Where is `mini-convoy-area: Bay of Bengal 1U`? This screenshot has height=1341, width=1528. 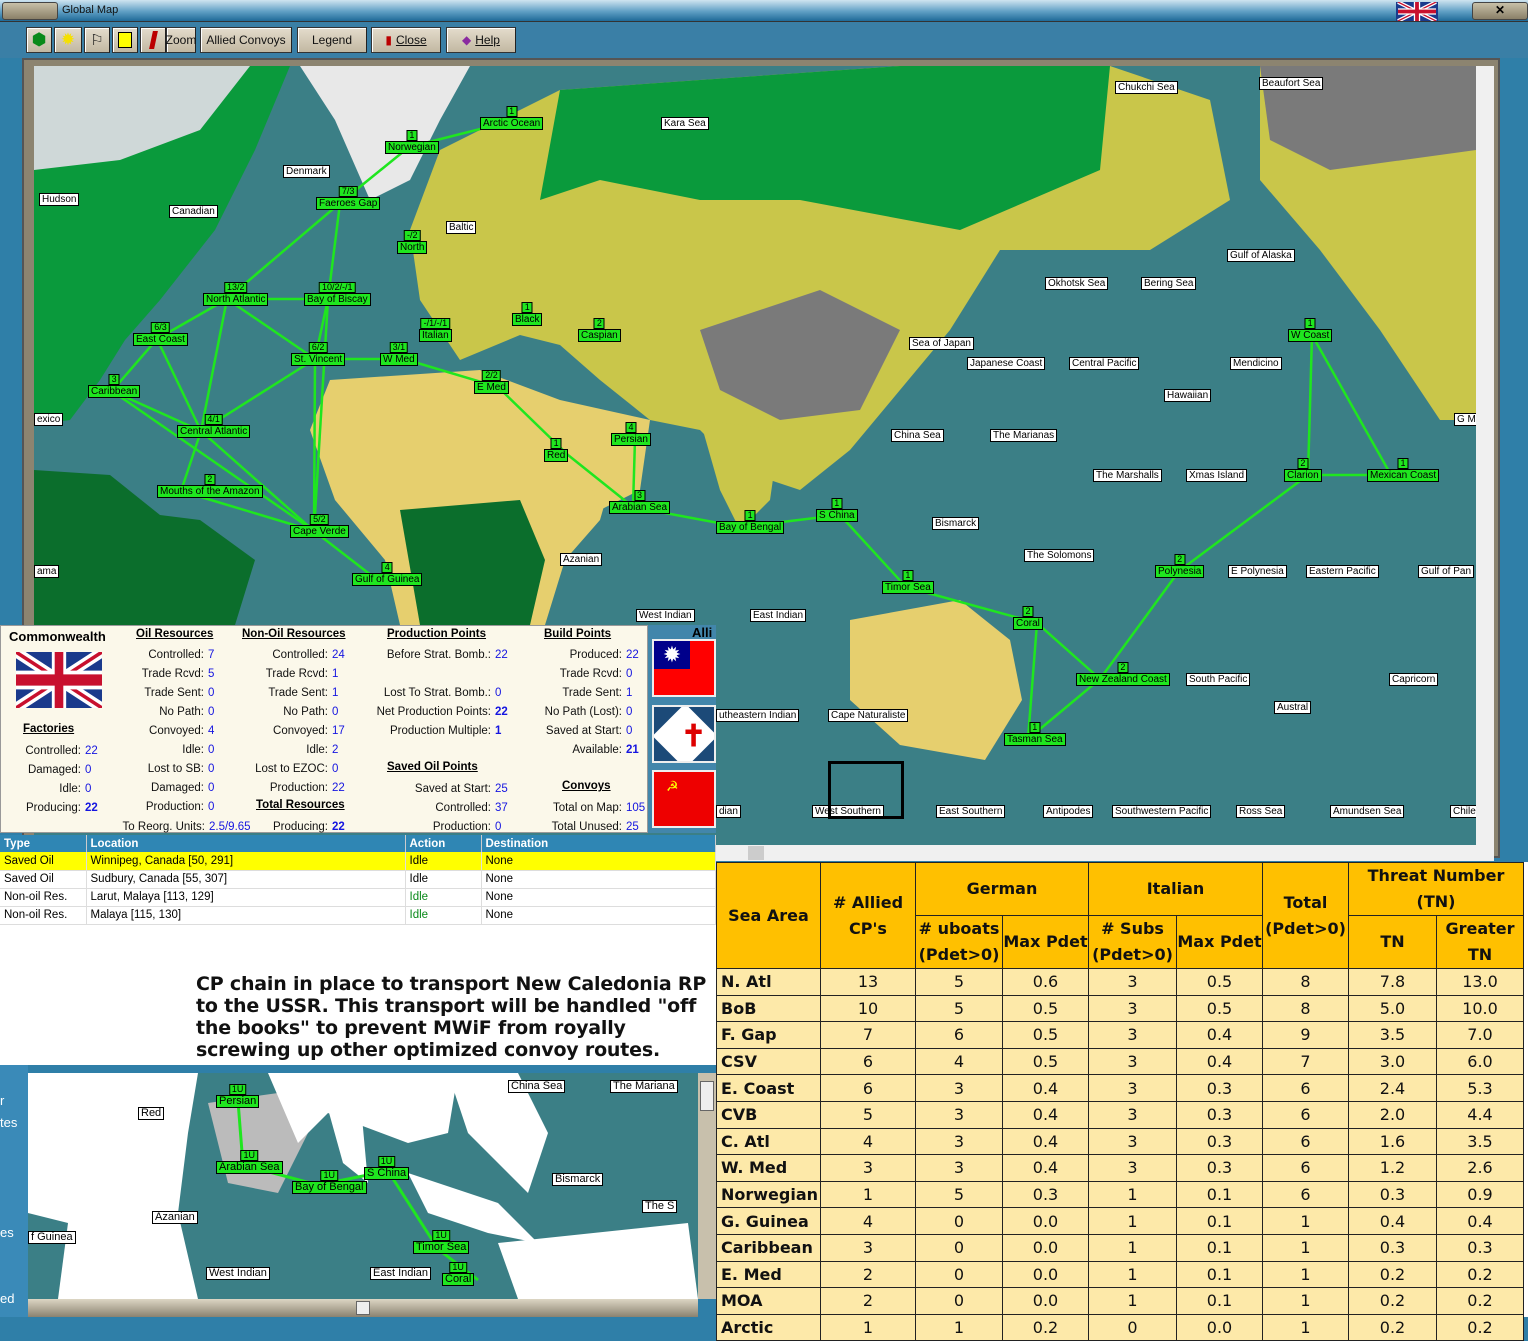
mini-convoy-area: Bay of Bengal 1U is located at coordinates (329, 1182).